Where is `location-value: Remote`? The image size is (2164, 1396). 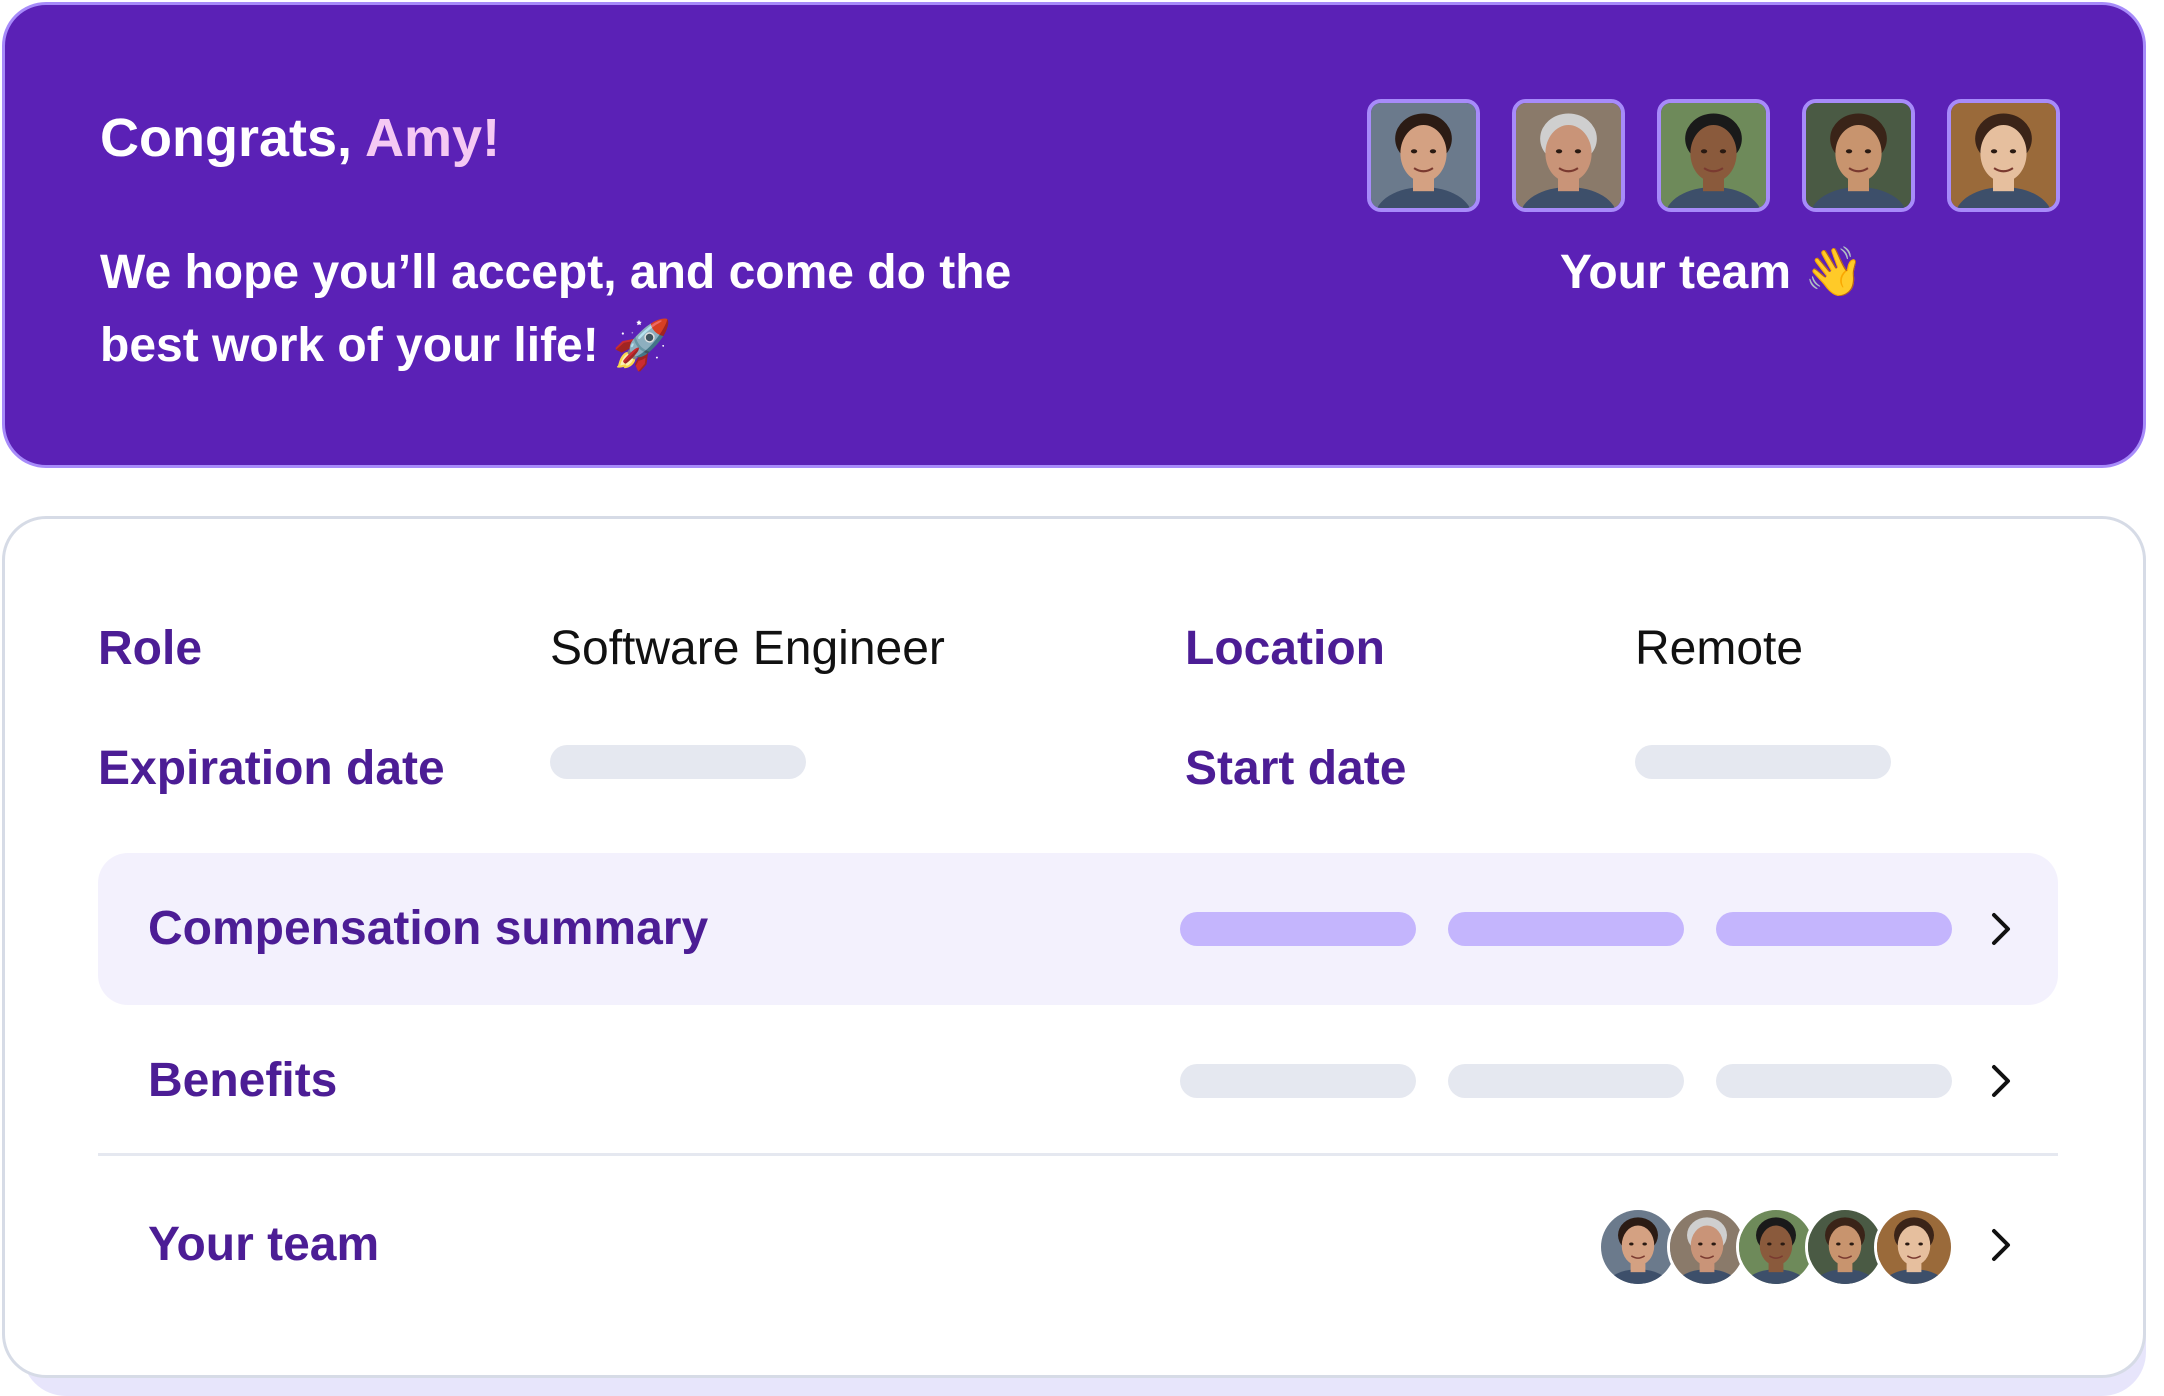
location-value: Remote is located at coordinates (1719, 648).